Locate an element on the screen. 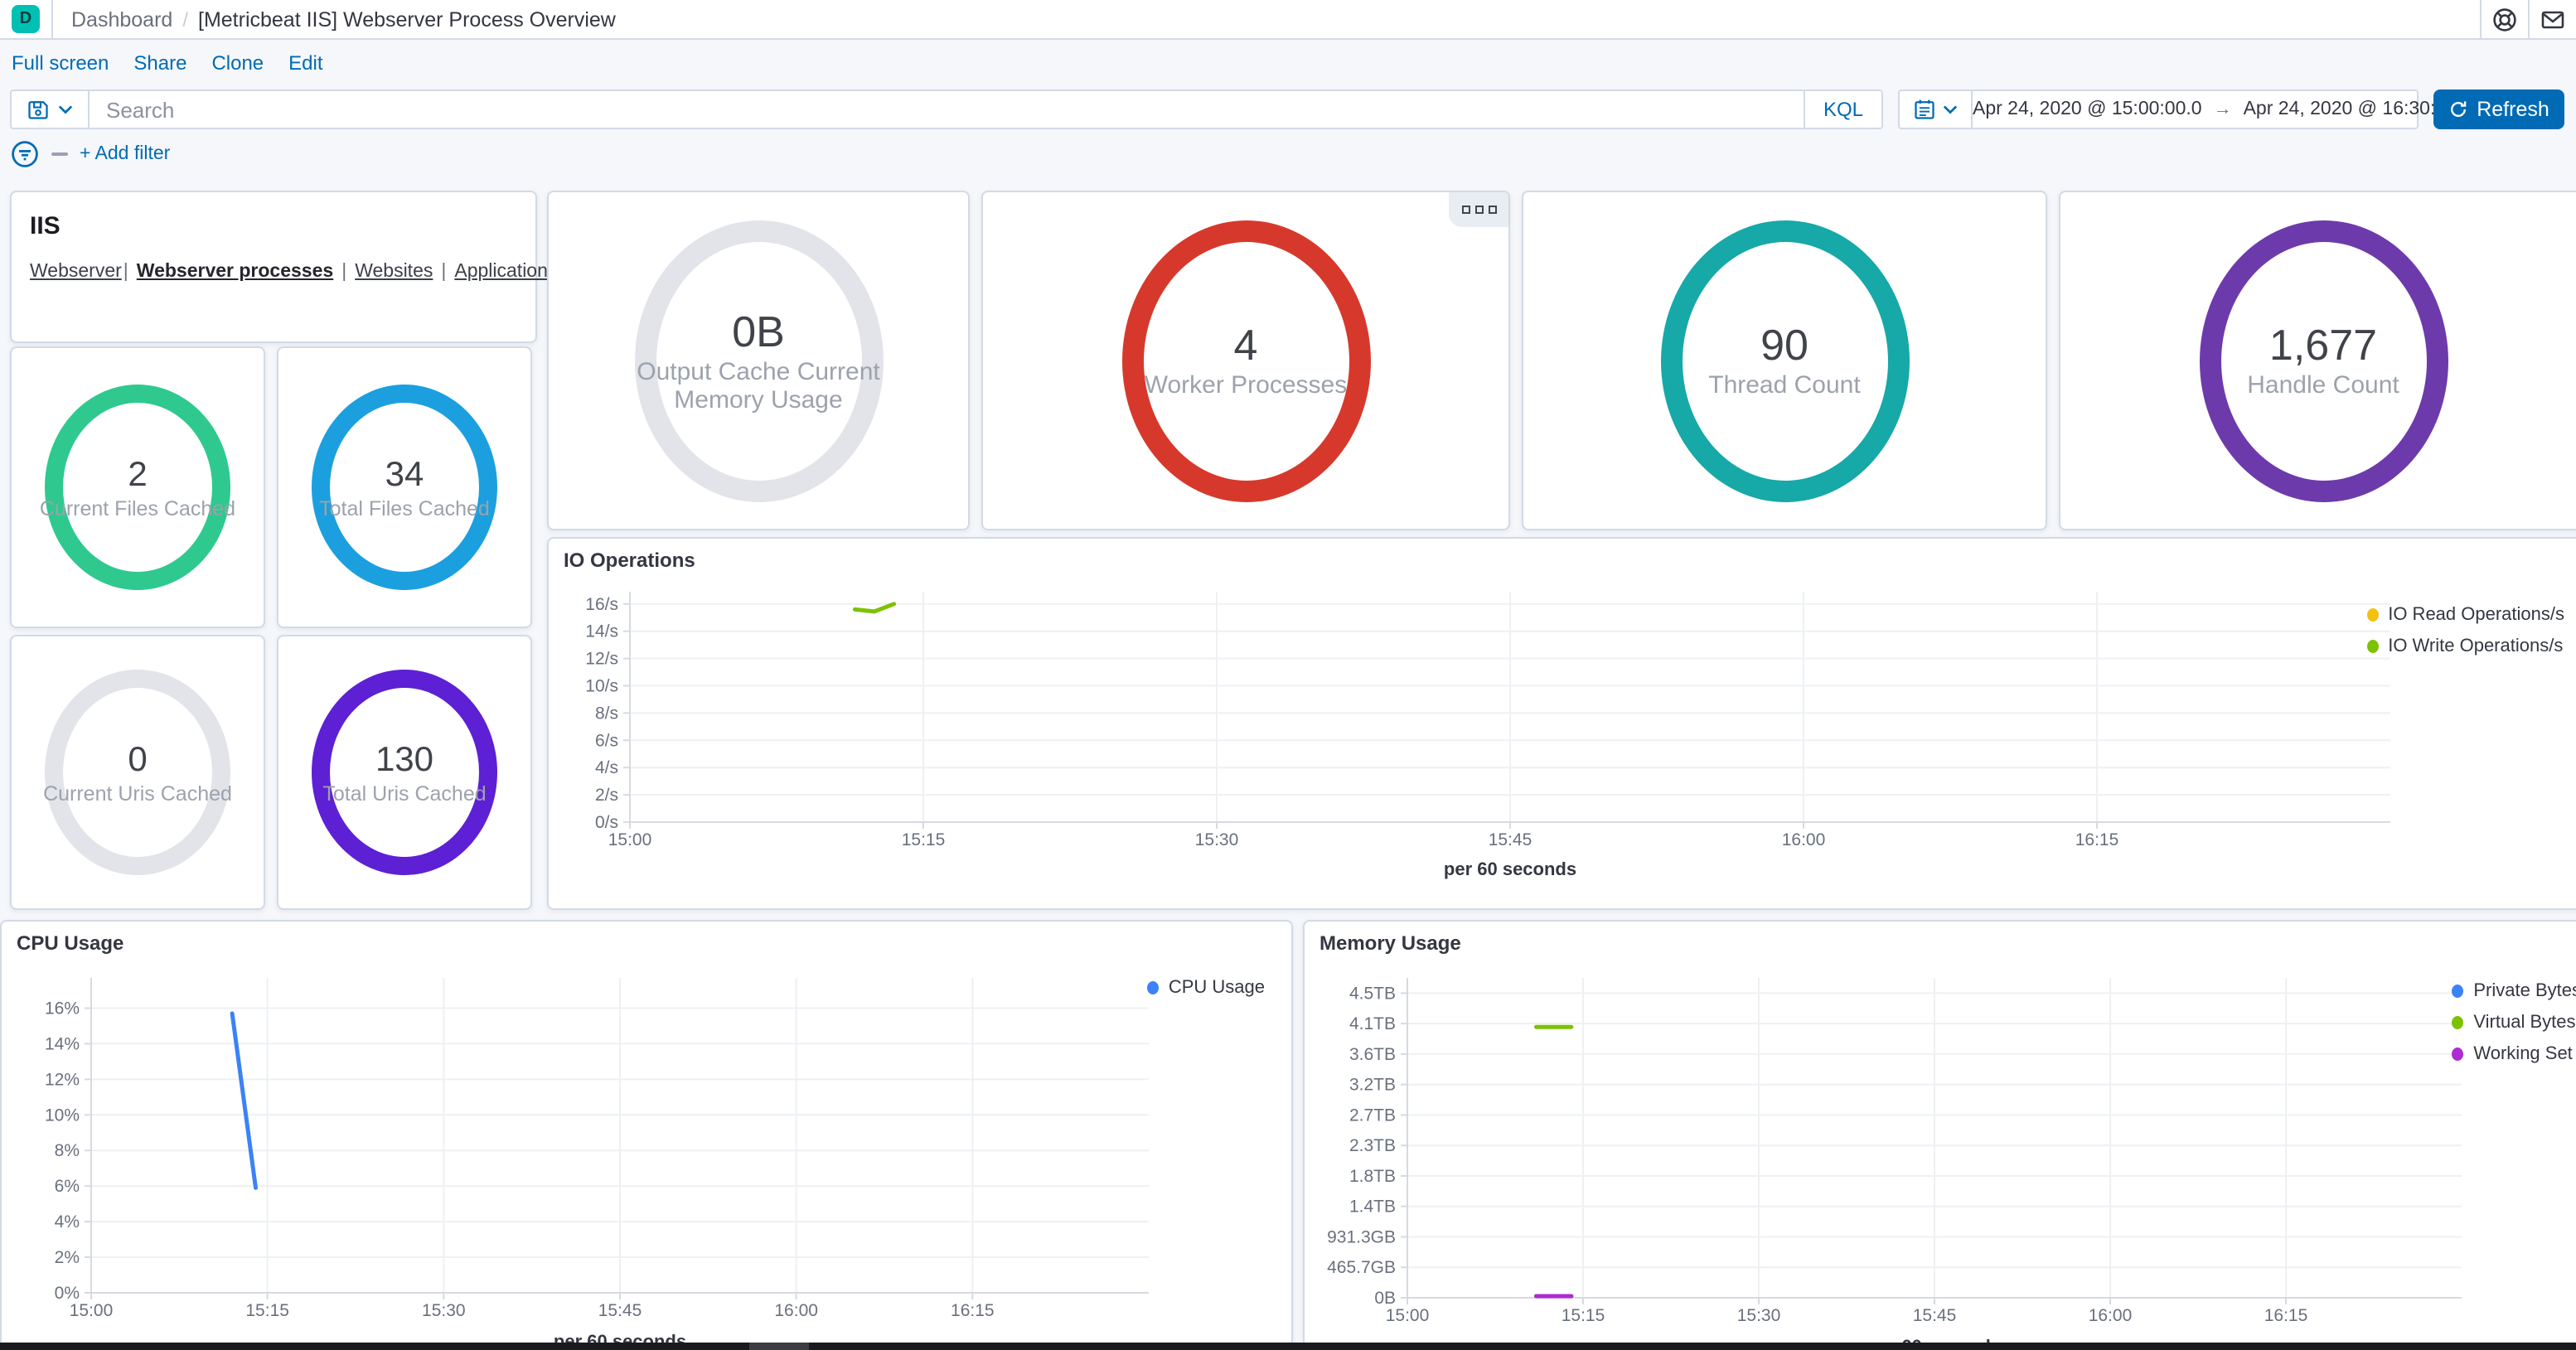  calendar-icon is located at coordinates (1925, 109).